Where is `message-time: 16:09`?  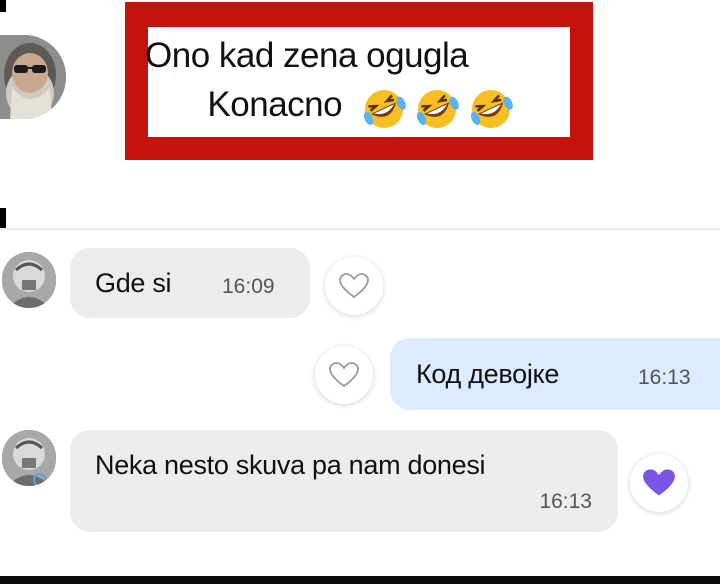 message-time: 16:09 is located at coordinates (248, 286).